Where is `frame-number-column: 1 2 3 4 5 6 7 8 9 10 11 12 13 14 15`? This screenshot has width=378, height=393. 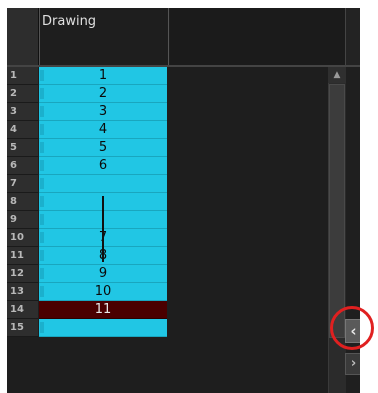
frame-number-column: 1 2 3 4 5 6 7 8 9 10 11 12 13 14 15 is located at coordinates (22, 202).